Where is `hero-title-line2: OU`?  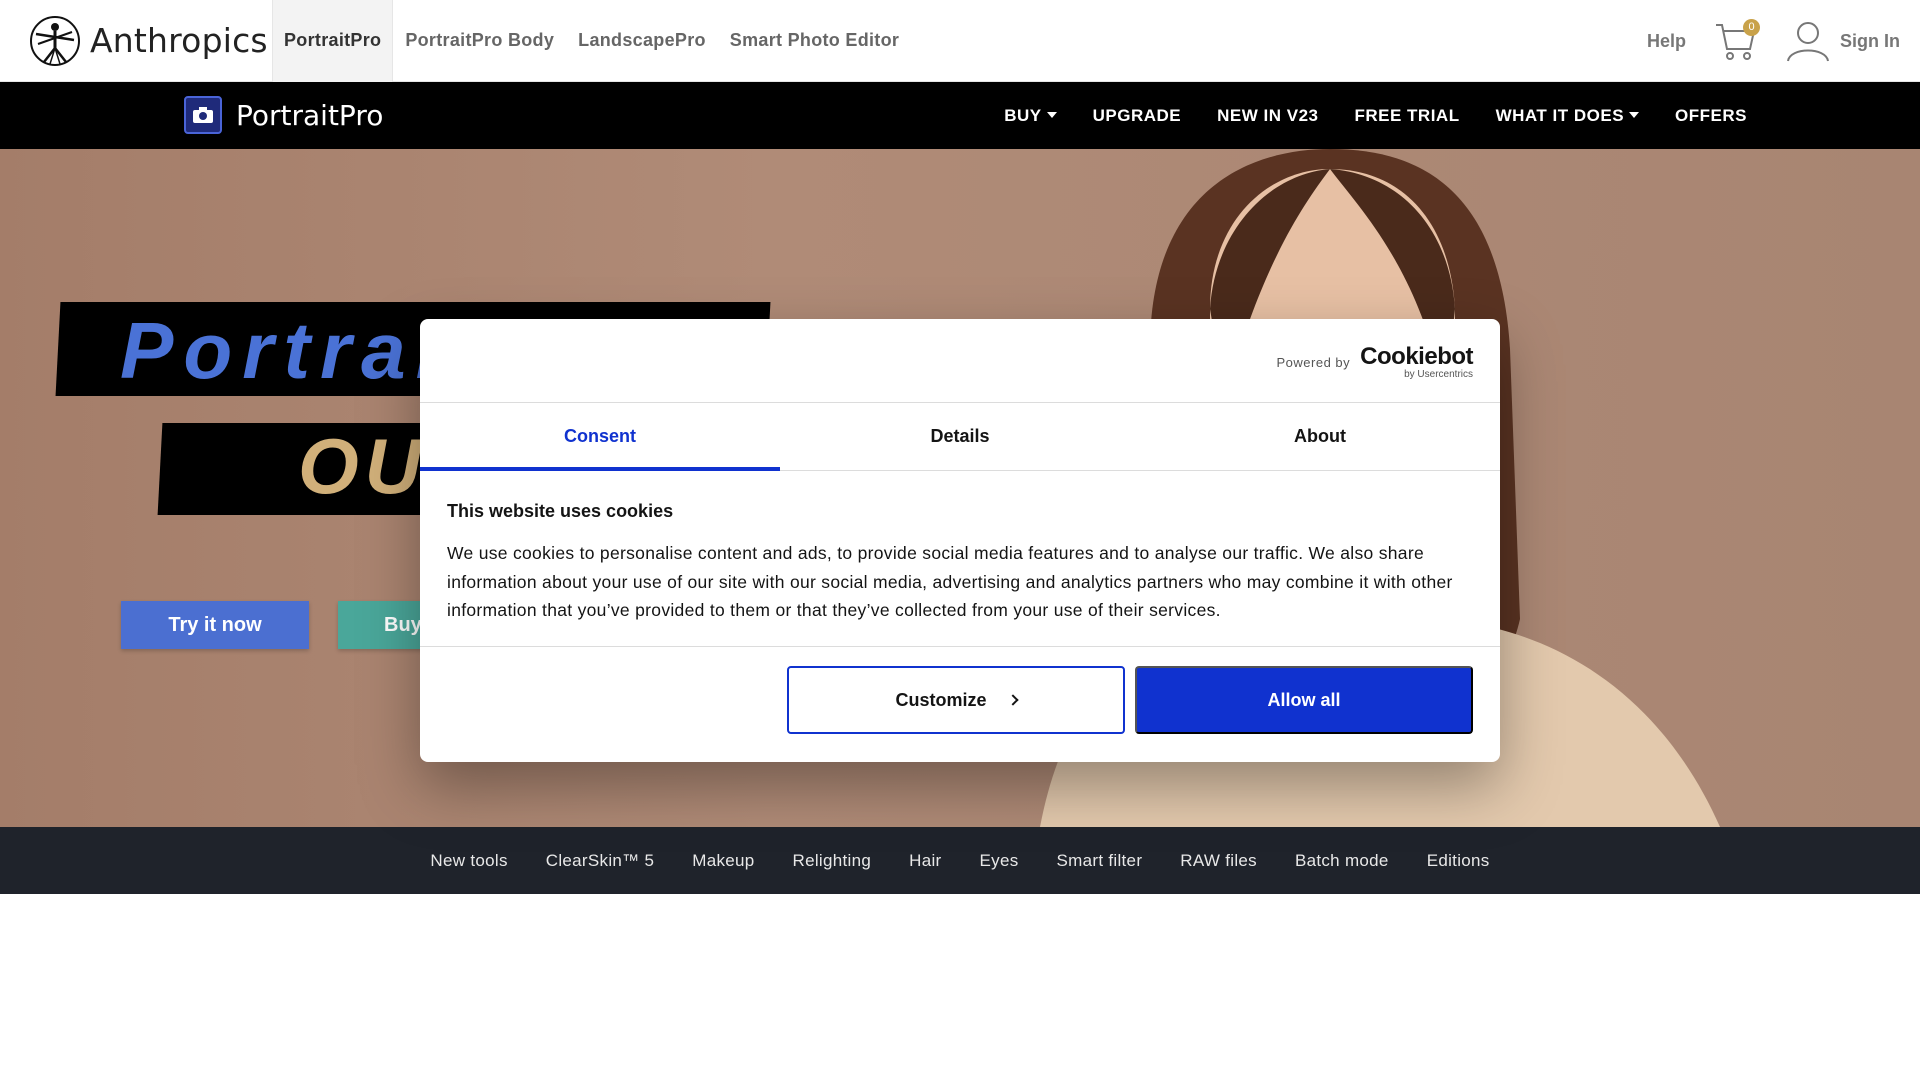 hero-title-line2: OU is located at coordinates (362, 466).